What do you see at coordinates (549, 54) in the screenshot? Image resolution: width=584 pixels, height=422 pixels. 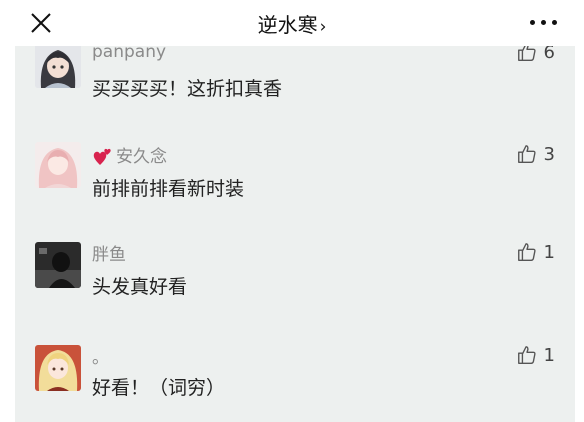 I see `like-count: 6` at bounding box center [549, 54].